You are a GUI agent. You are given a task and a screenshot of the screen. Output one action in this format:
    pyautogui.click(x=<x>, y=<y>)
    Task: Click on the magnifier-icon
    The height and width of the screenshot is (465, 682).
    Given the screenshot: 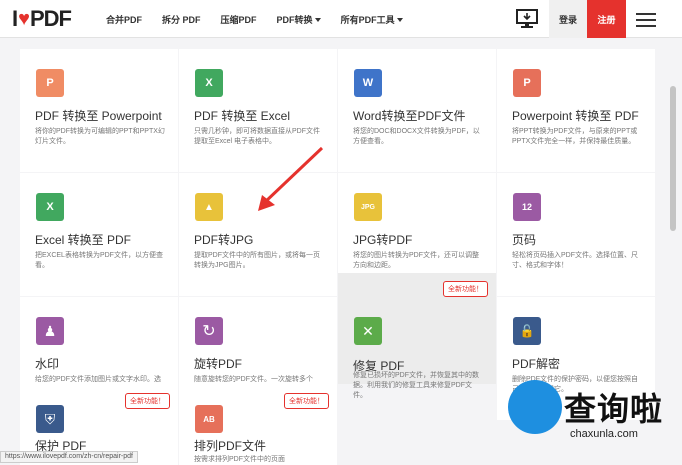 What is the action you would take?
    pyautogui.click(x=535, y=407)
    